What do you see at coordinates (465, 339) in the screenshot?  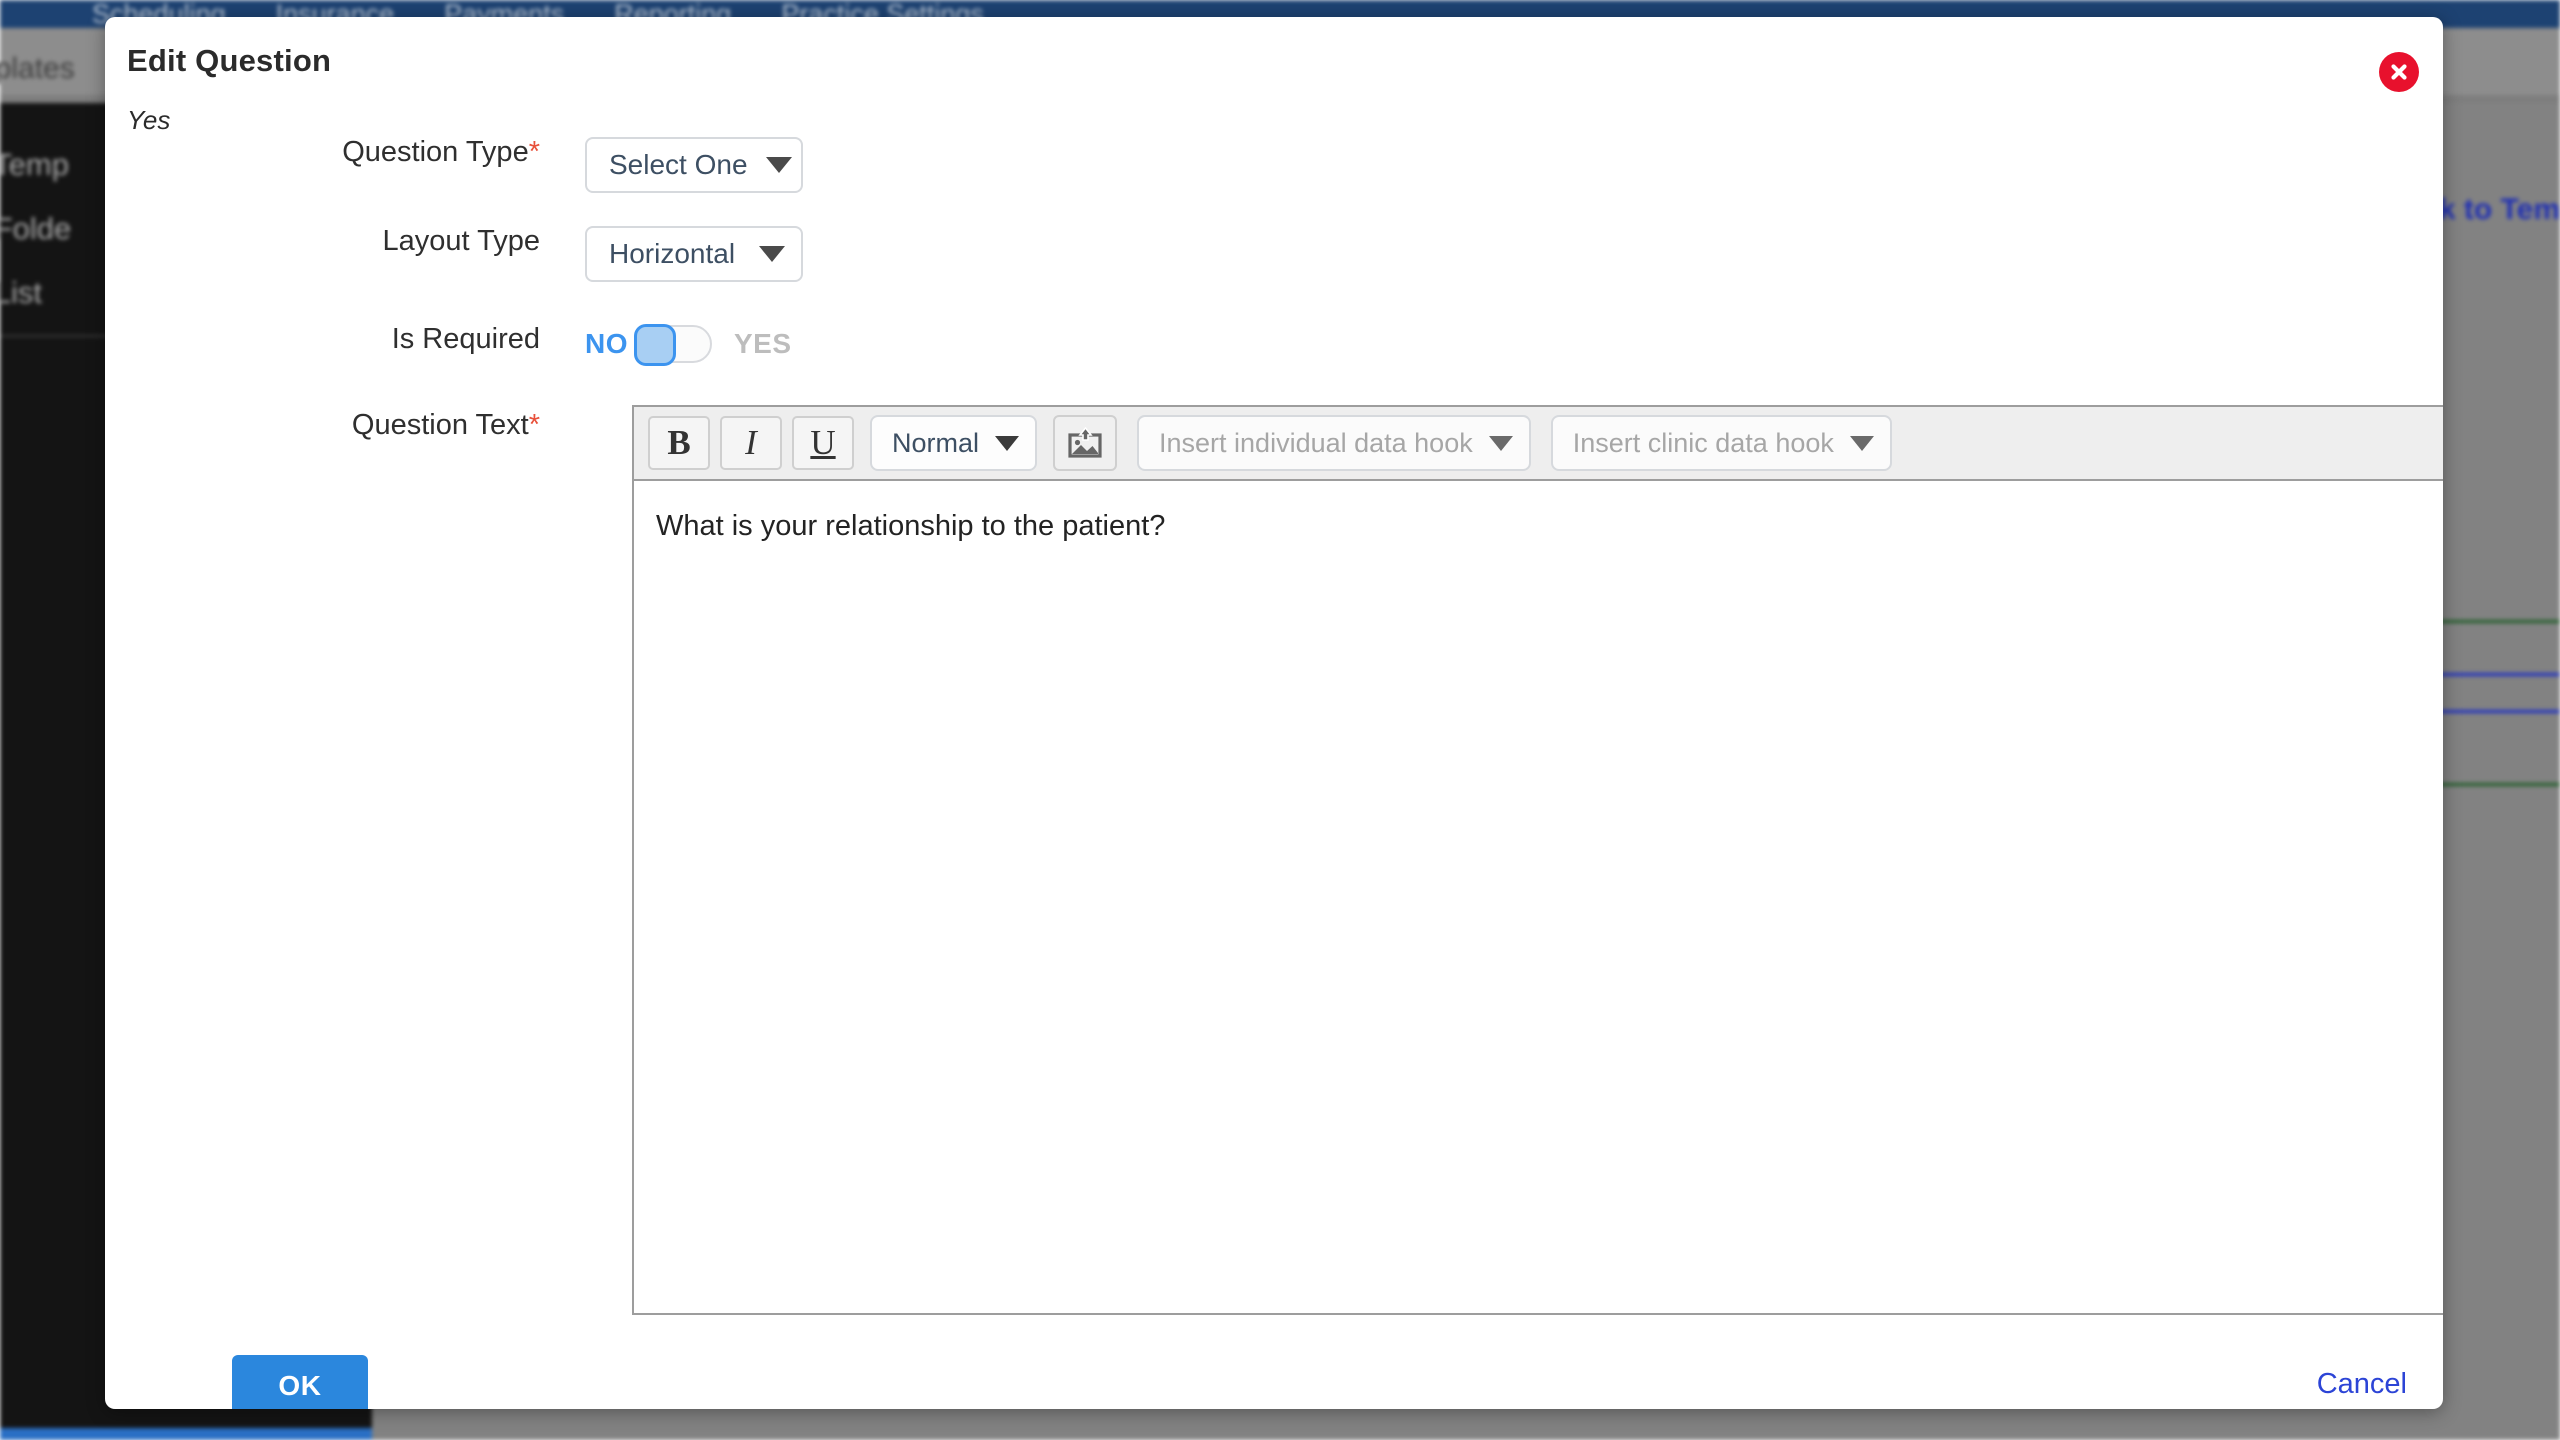 I see `is-required-label: Is Required` at bounding box center [465, 339].